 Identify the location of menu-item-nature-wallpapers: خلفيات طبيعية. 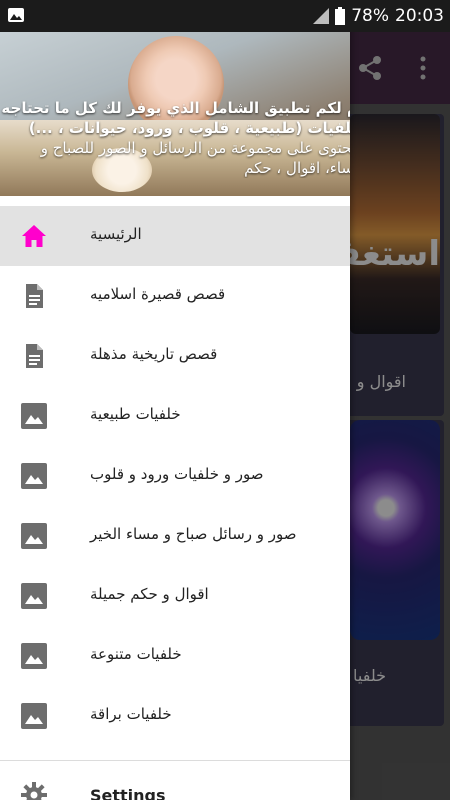
(175, 416).